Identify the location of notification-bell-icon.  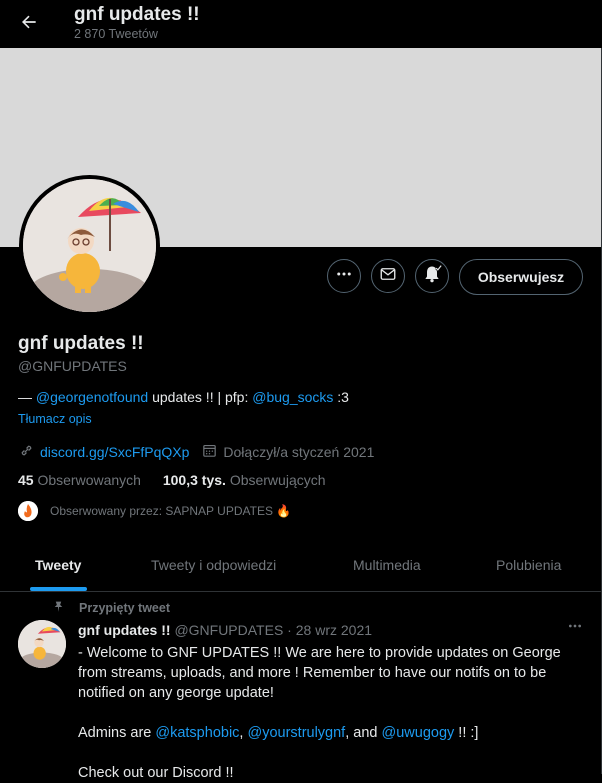
(432, 276).